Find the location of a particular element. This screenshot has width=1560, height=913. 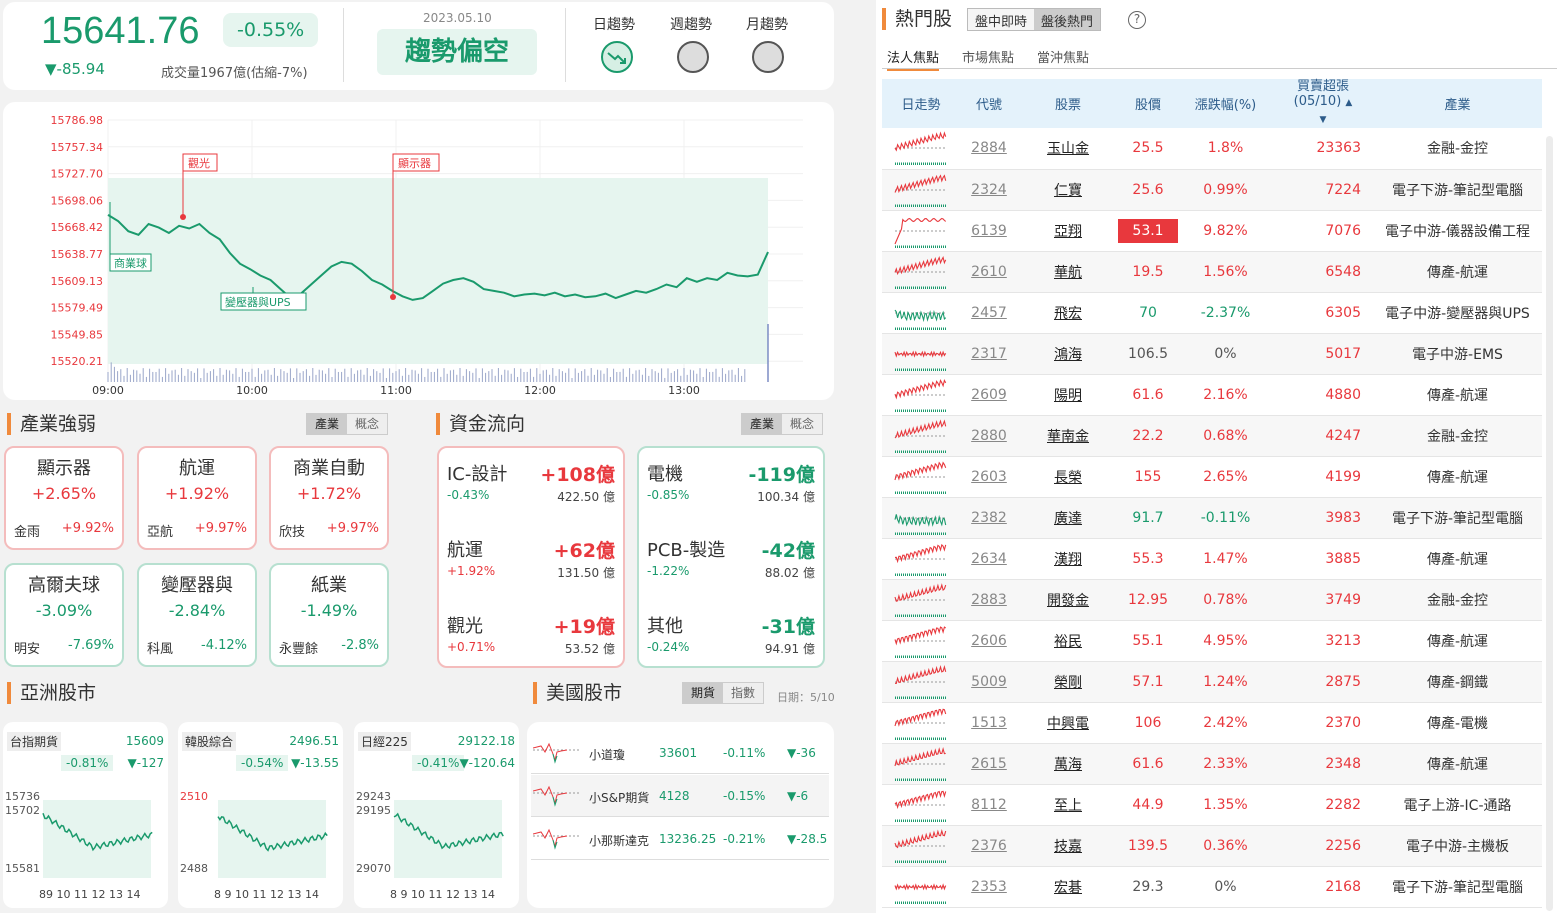

flow-item: 觀光 +19億 +0.71% 53.52 億 is located at coordinates (531, 647).